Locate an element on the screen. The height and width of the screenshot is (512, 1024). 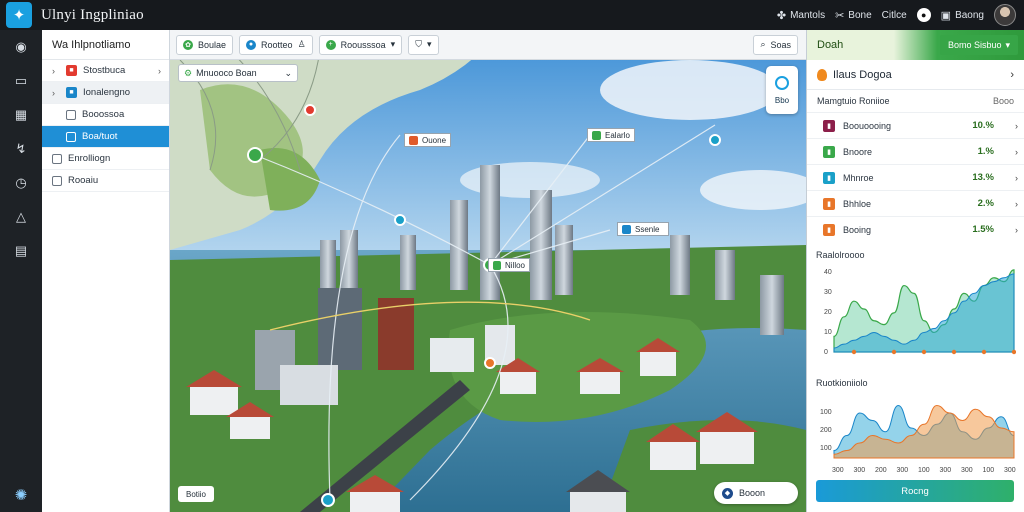
layer-label: Stostbuca is located at coordinates (104, 70).